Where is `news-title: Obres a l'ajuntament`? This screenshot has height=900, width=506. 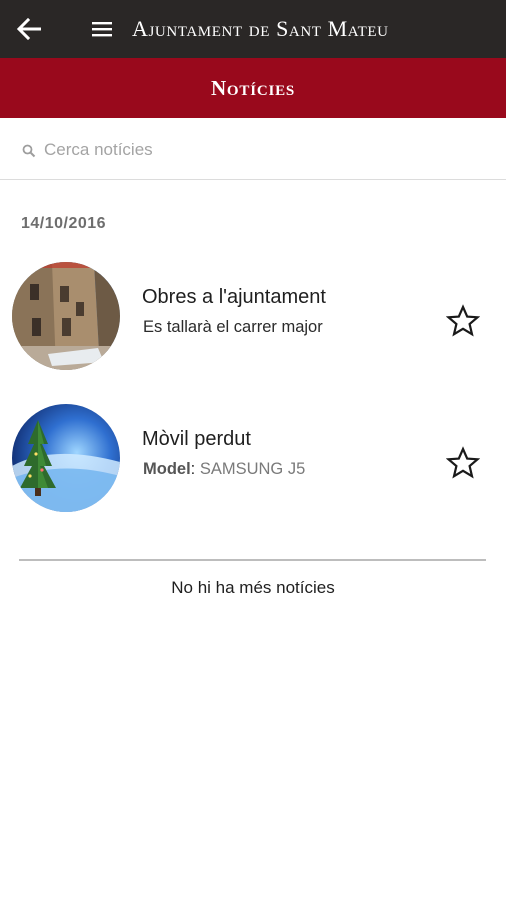 news-title: Obres a l'ajuntament is located at coordinates (234, 297).